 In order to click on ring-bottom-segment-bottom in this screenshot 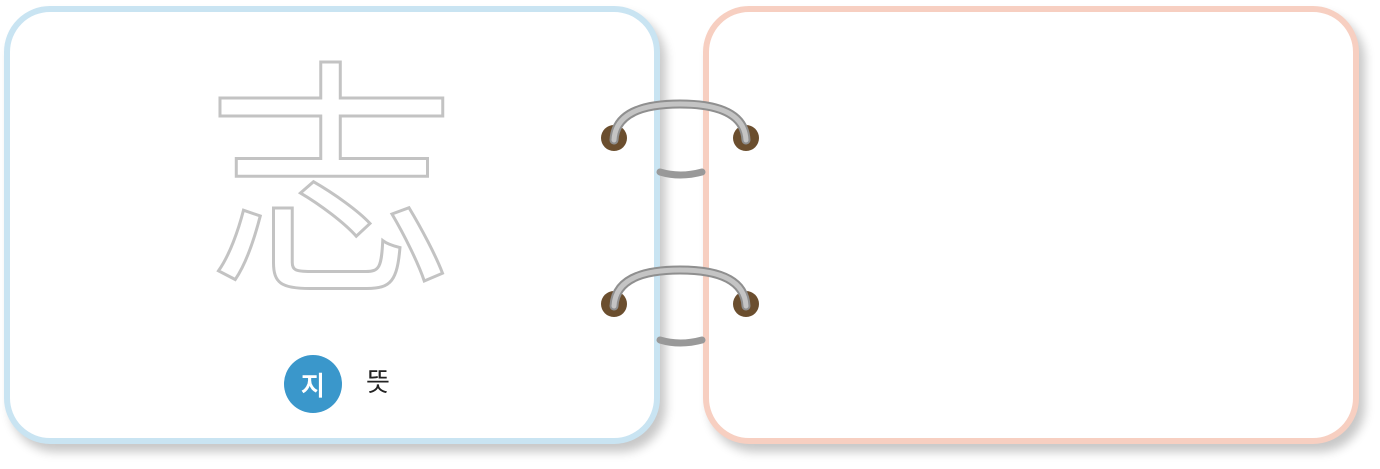, I will do `click(681, 341)`.